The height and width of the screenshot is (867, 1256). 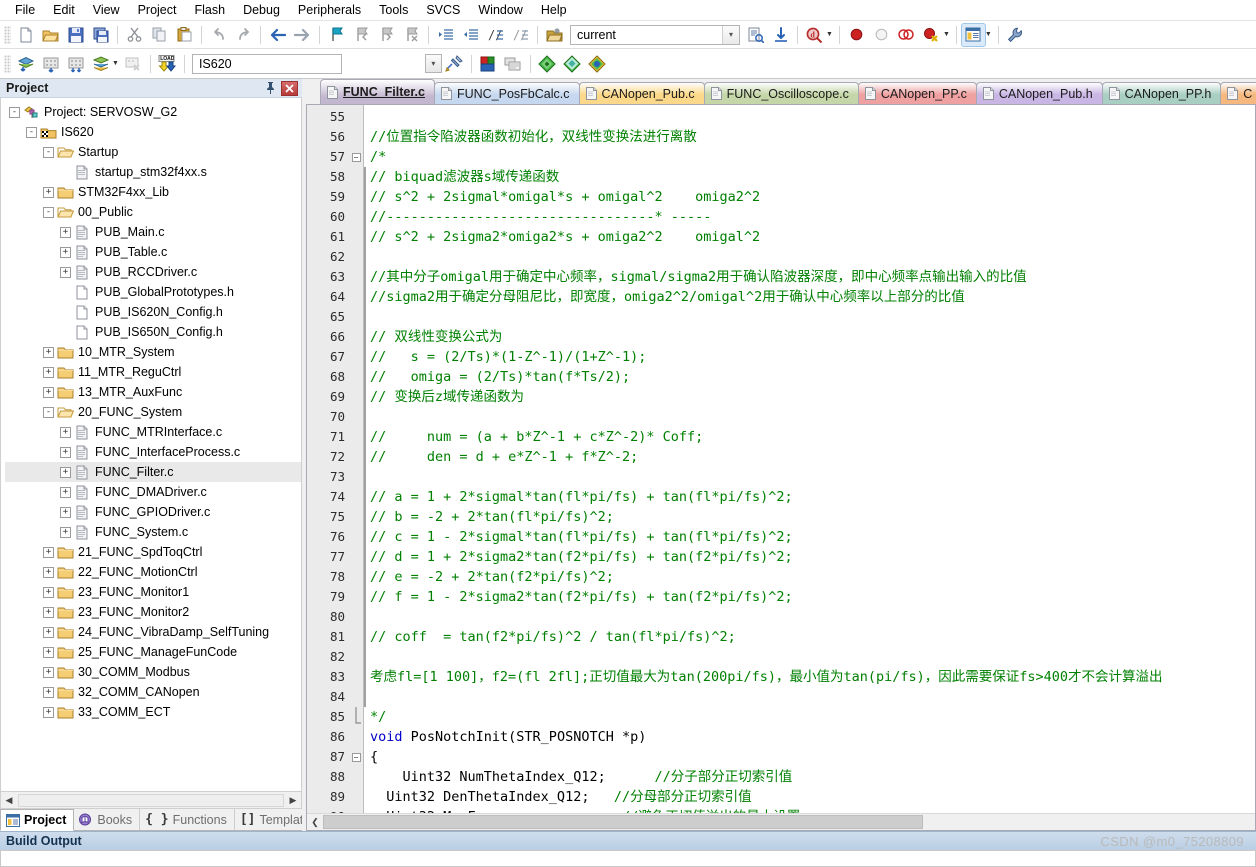 What do you see at coordinates (547, 64) in the screenshot?
I see `components-icon` at bounding box center [547, 64].